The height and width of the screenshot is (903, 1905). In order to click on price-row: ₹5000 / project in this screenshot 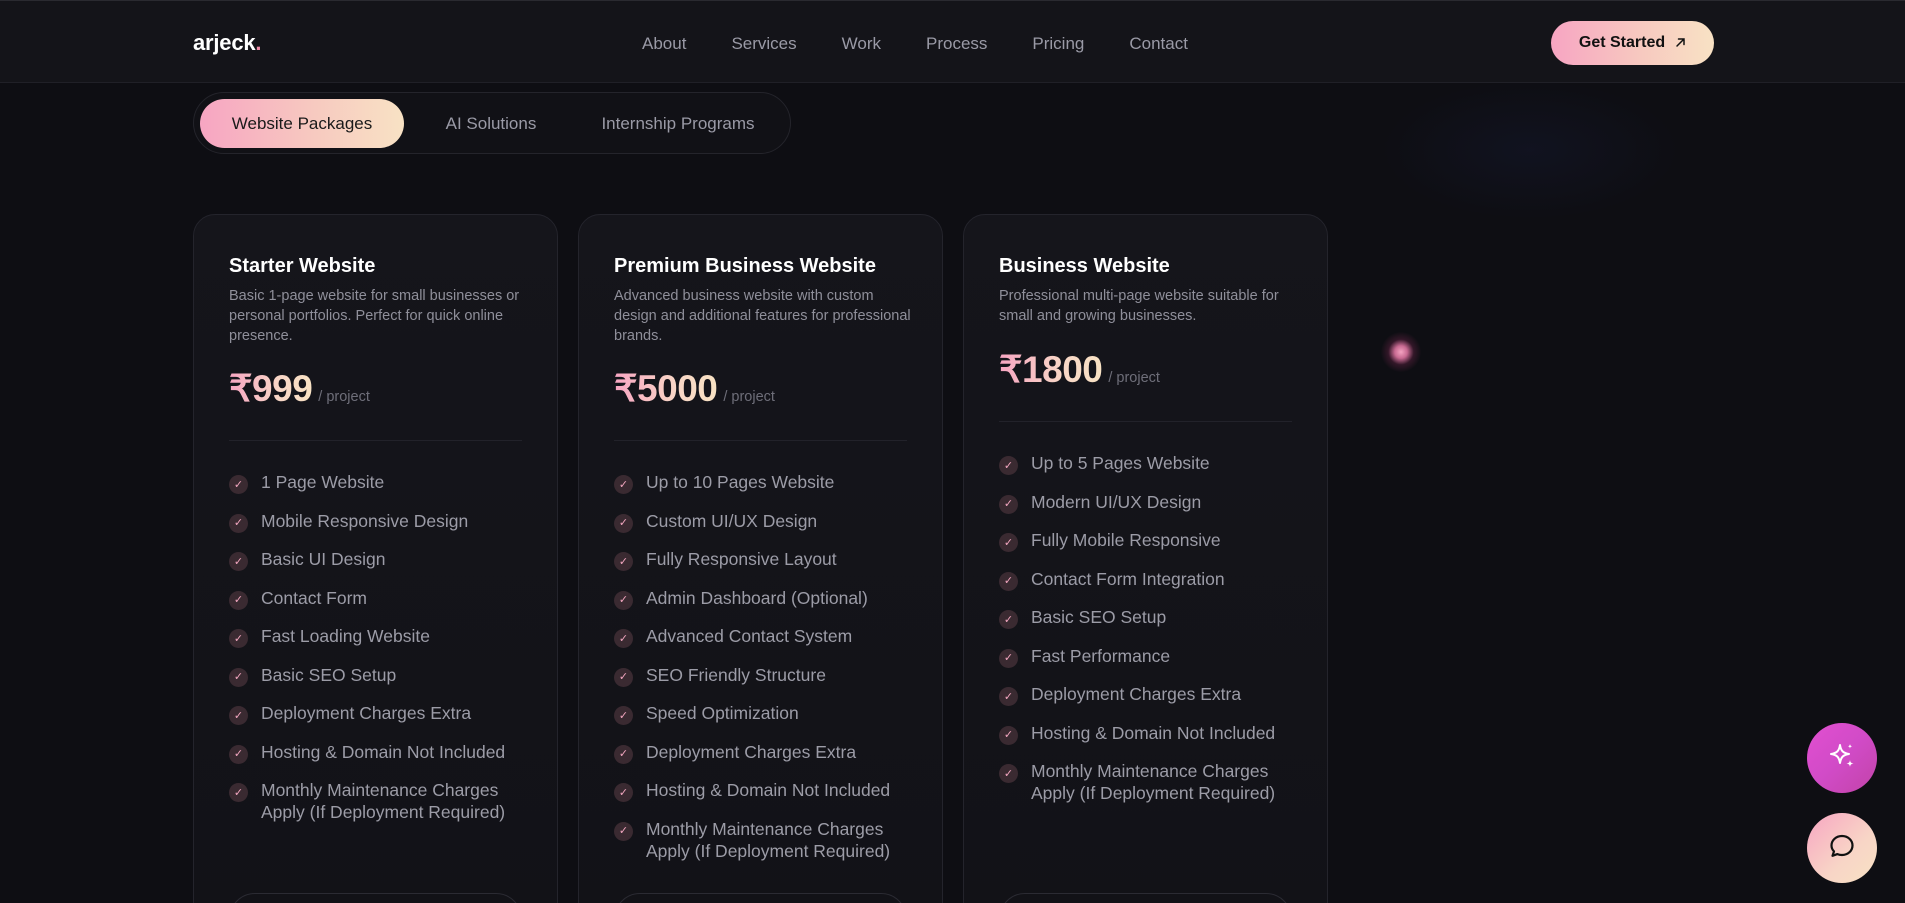, I will do `click(694, 388)`.